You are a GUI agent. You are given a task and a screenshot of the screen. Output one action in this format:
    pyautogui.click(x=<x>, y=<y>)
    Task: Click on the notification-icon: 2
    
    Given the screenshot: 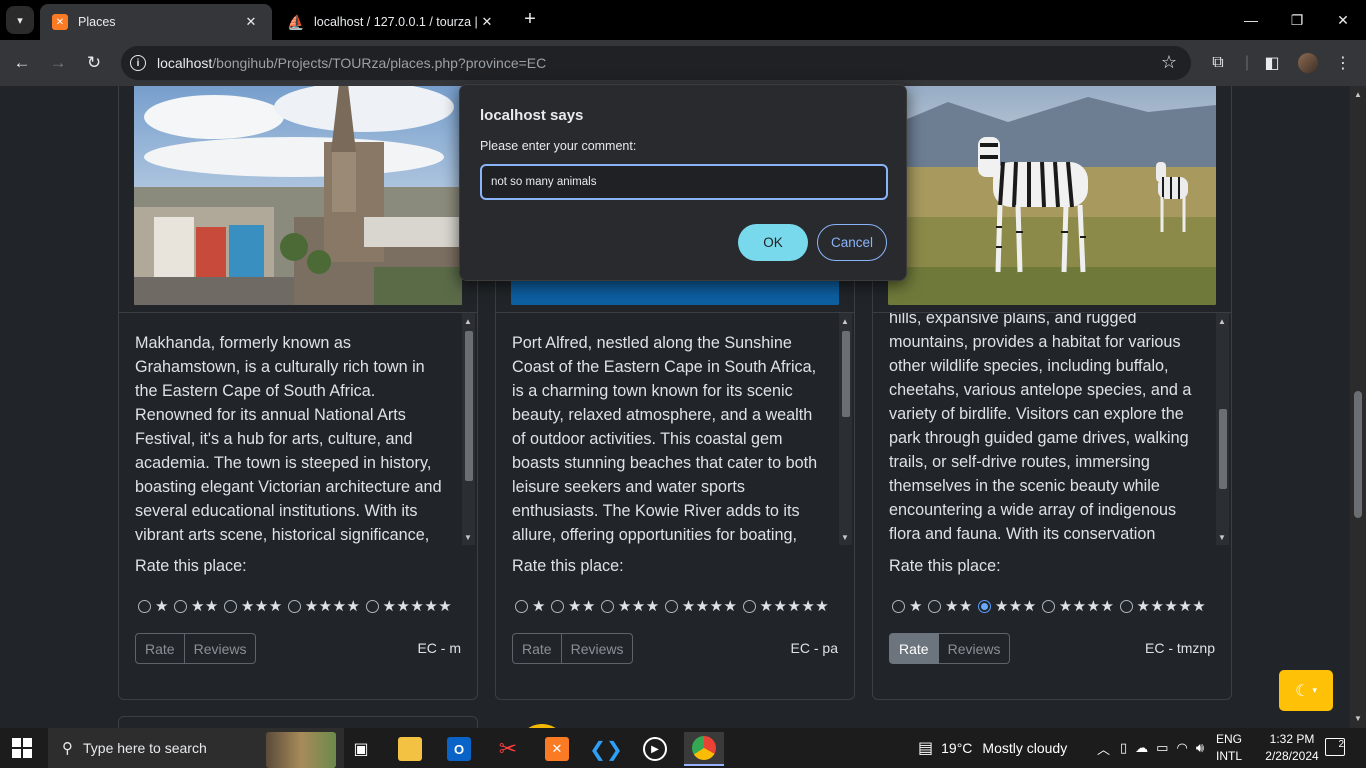 What is the action you would take?
    pyautogui.click(x=1335, y=747)
    